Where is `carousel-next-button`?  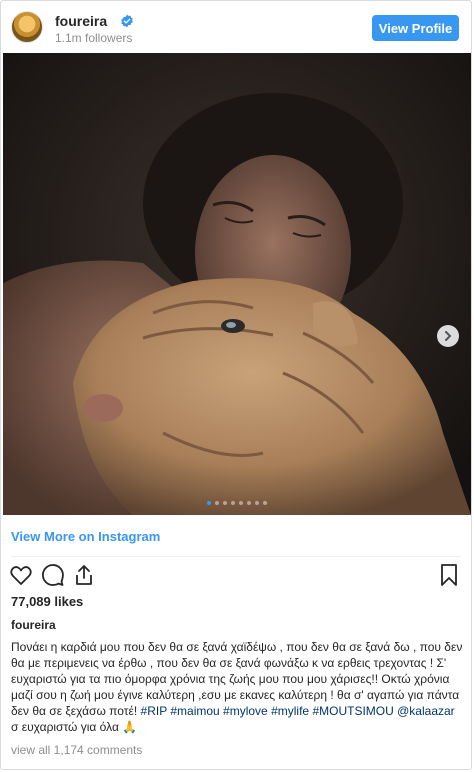
carousel-next-button is located at coordinates (448, 336).